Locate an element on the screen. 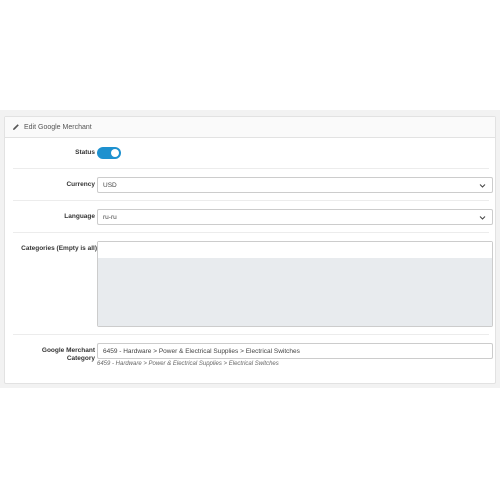 The width and height of the screenshot is (500, 500). status-row: Status is located at coordinates (251, 153).